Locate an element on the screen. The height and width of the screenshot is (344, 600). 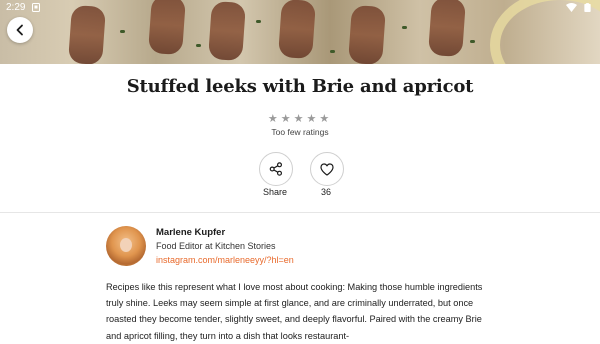
notification-icon is located at coordinates (36, 7).